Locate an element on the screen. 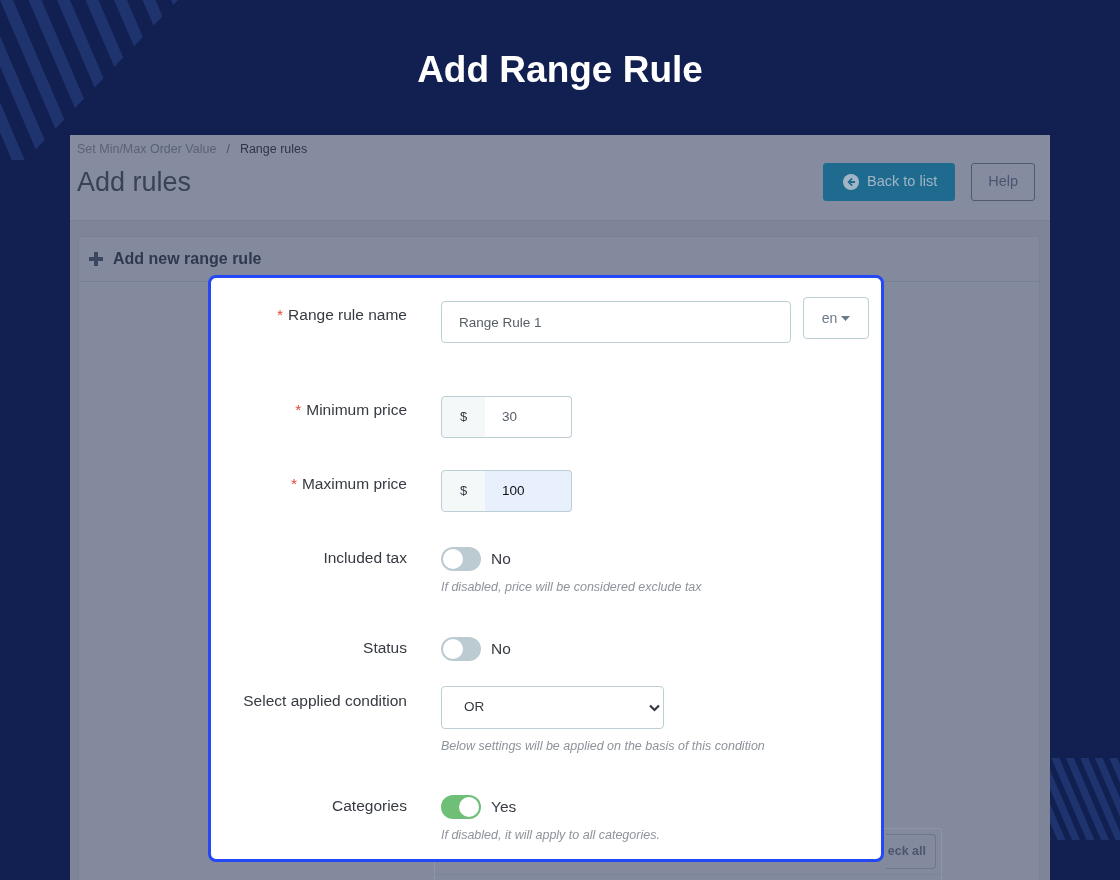  language-dropdown-button: en is located at coordinates (836, 318).